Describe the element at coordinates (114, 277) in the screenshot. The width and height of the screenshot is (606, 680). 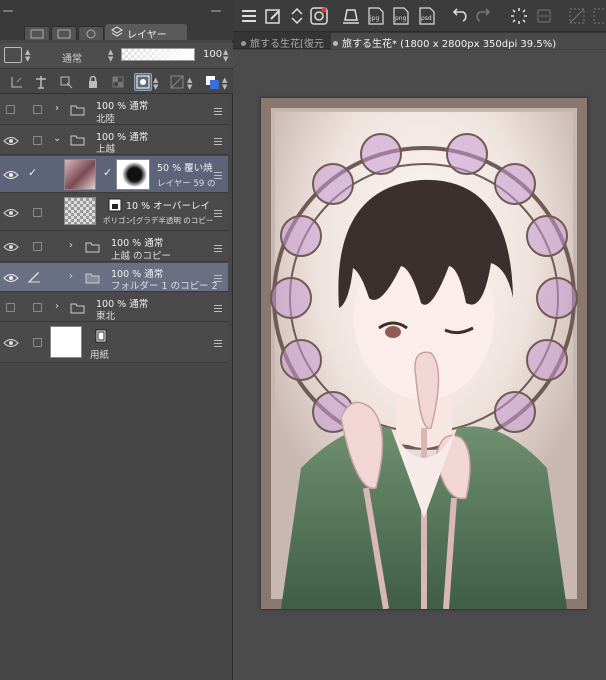
I see `layer-row: › 100 % 通常 フォルダー 1 のコピー 2` at that location.